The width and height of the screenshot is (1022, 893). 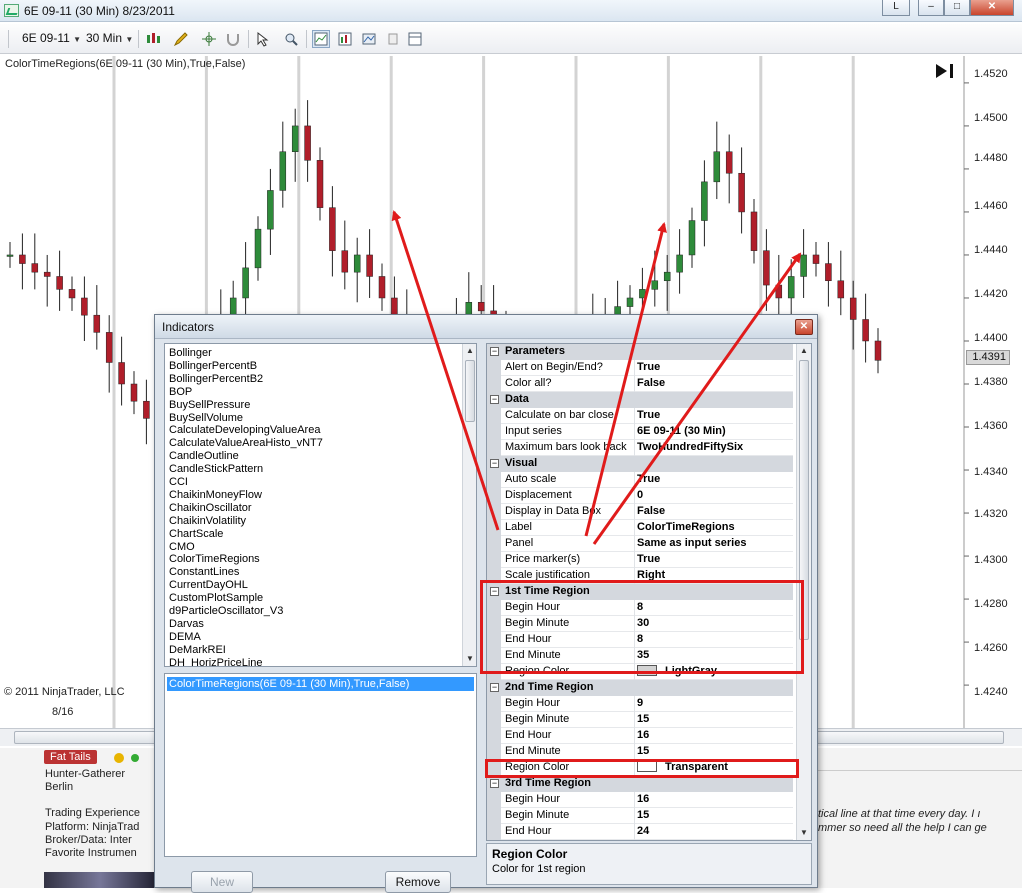 I want to click on indicator-list-item: ConstantLines, so click(x=204, y=572).